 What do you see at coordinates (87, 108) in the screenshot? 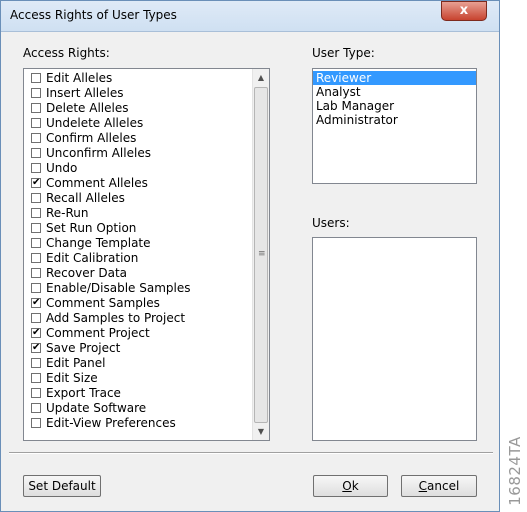
I see `access-right-label: Delete Alleles` at bounding box center [87, 108].